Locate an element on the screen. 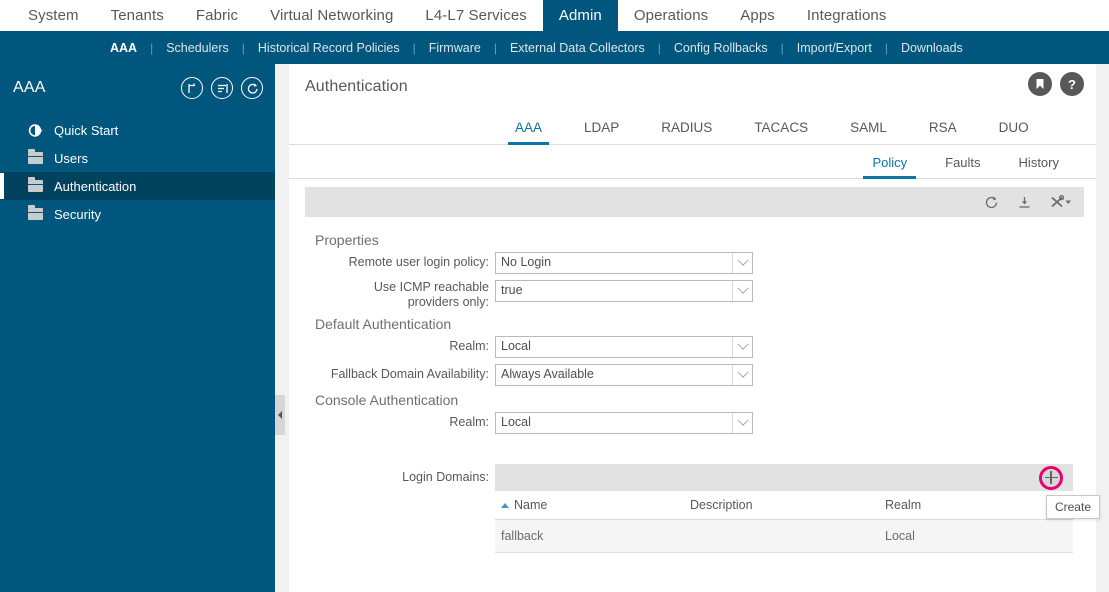 The width and height of the screenshot is (1109, 592). sidebar-header: AAA is located at coordinates (137, 88).